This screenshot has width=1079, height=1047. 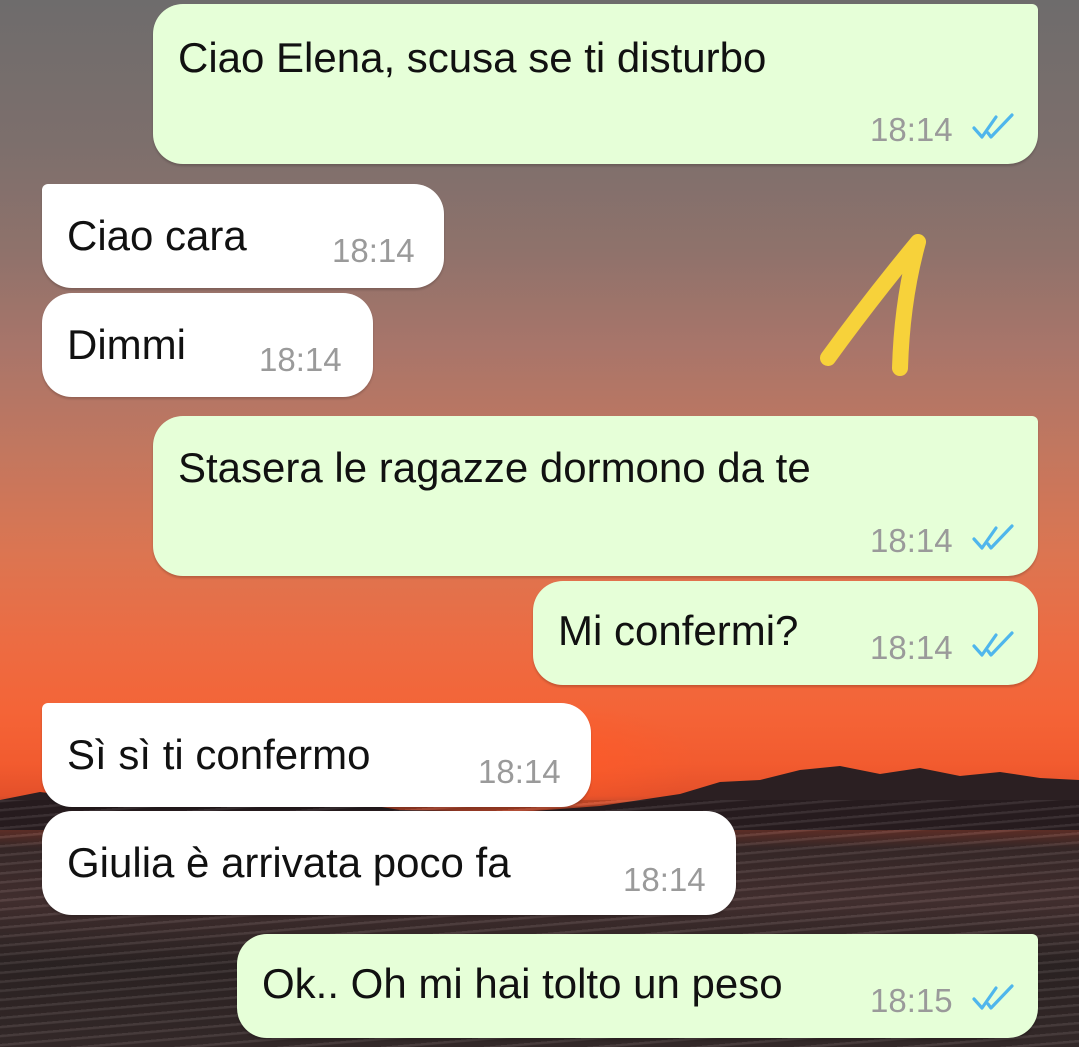 What do you see at coordinates (126, 344) in the screenshot?
I see `message-text: Dimmi` at bounding box center [126, 344].